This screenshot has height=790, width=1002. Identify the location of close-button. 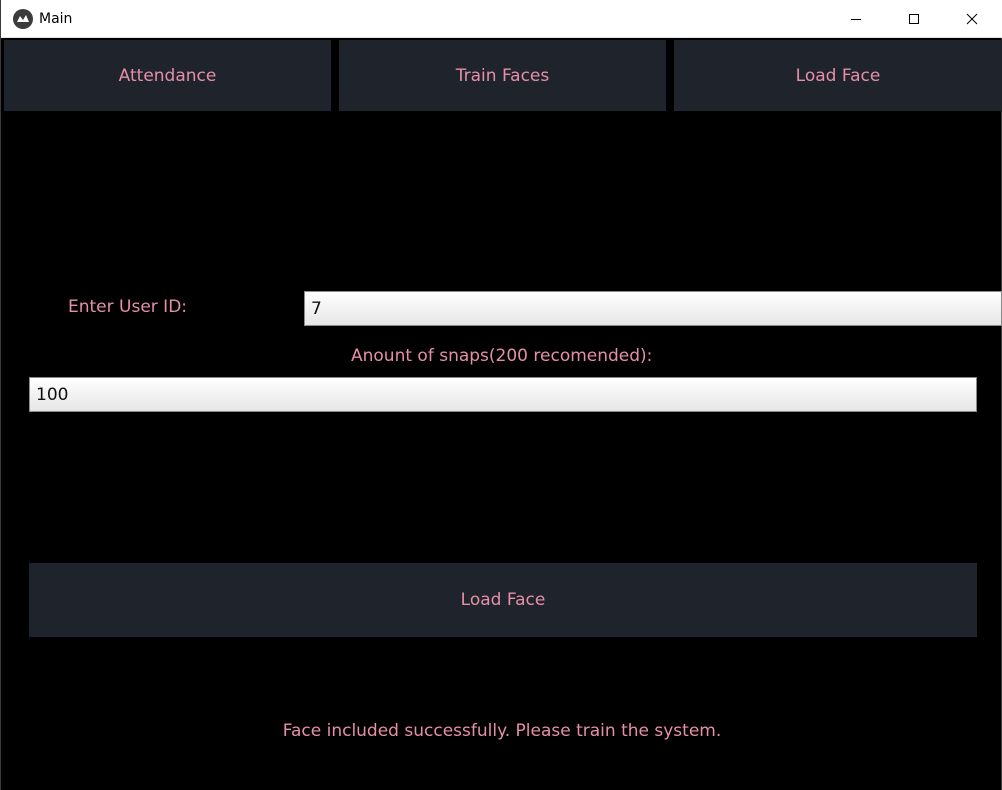
(972, 19).